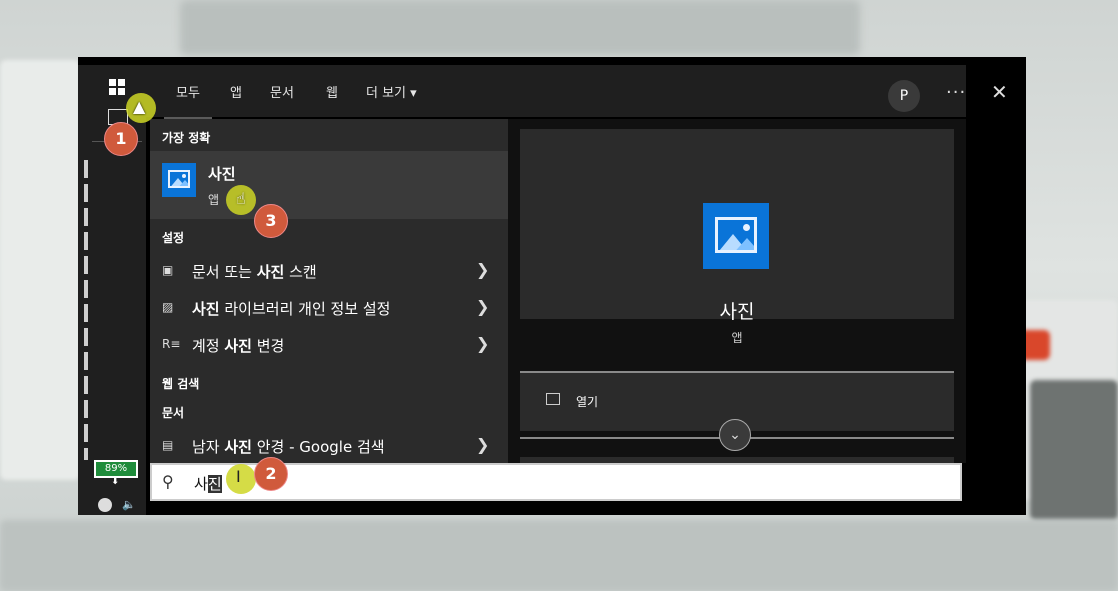 This screenshot has width=1118, height=591. Describe the element at coordinates (222, 174) in the screenshot. I see `best-match-title: 사진` at that location.